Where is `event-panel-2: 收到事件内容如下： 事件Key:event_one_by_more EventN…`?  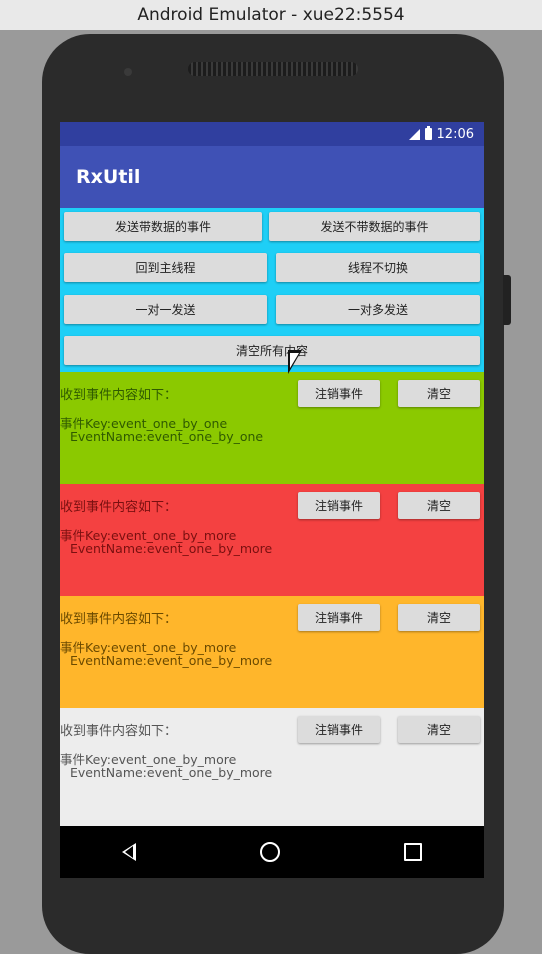
event-panel-2: 收到事件内容如下： 事件Key:event_one_by_more EventN… is located at coordinates (272, 540).